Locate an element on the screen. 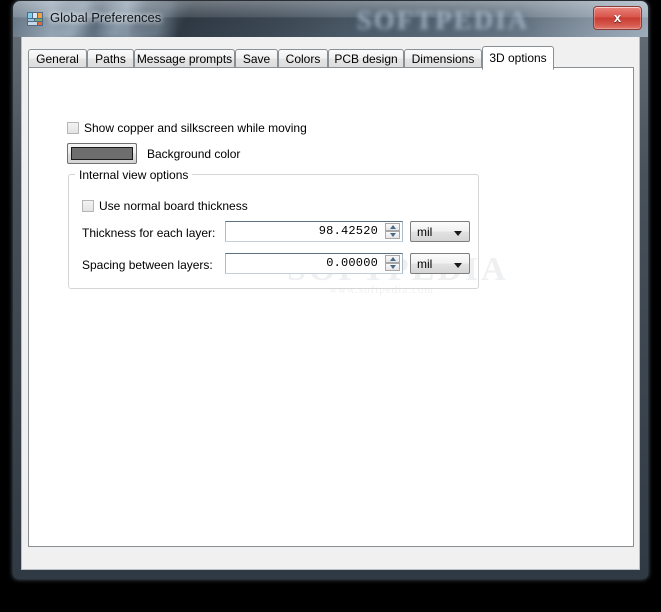 Image resolution: width=661 pixels, height=612 pixels. use-normal-thickness-label: Use normal board thickness is located at coordinates (173, 206).